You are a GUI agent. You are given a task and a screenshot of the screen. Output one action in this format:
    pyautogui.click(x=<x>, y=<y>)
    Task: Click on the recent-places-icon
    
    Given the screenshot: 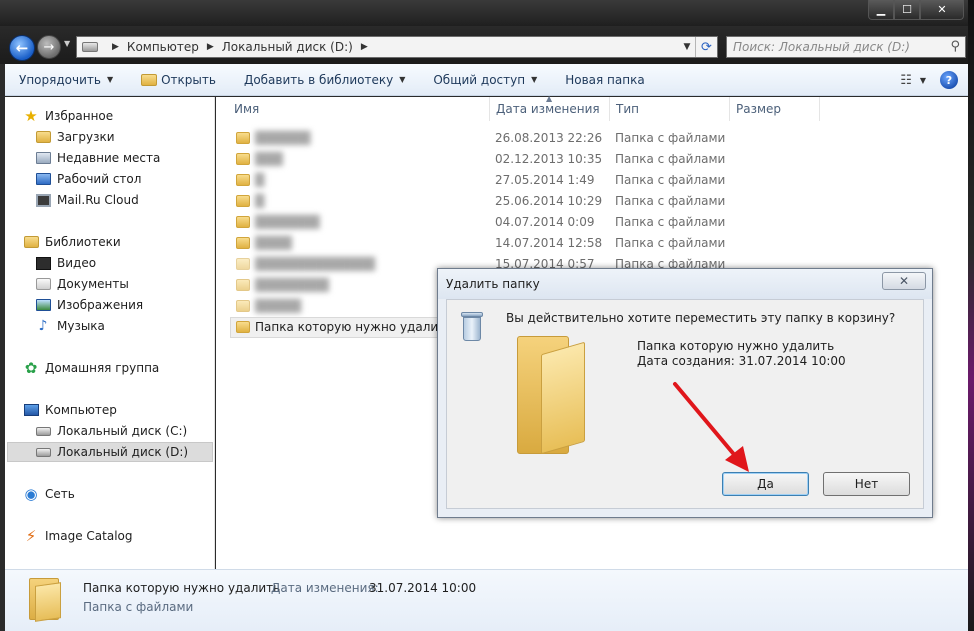 What is the action you would take?
    pyautogui.click(x=43, y=158)
    